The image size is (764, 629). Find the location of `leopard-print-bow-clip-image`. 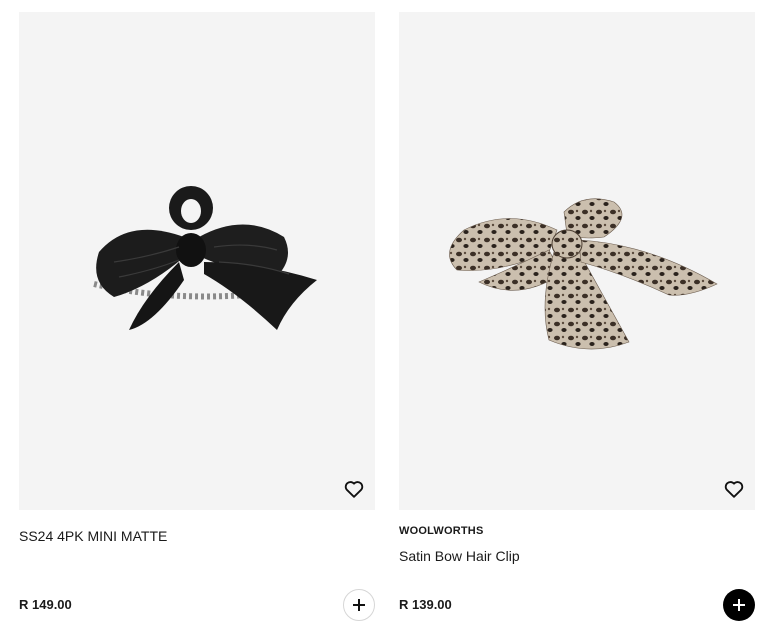

leopard-print-bow-clip-image is located at coordinates (583, 274).